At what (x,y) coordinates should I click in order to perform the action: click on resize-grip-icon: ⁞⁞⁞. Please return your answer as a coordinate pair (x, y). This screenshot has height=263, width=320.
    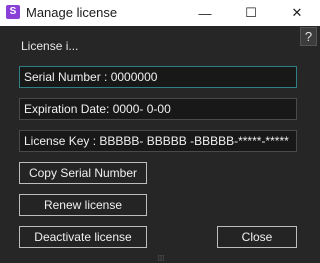
    Looking at the image, I should click on (161, 259).